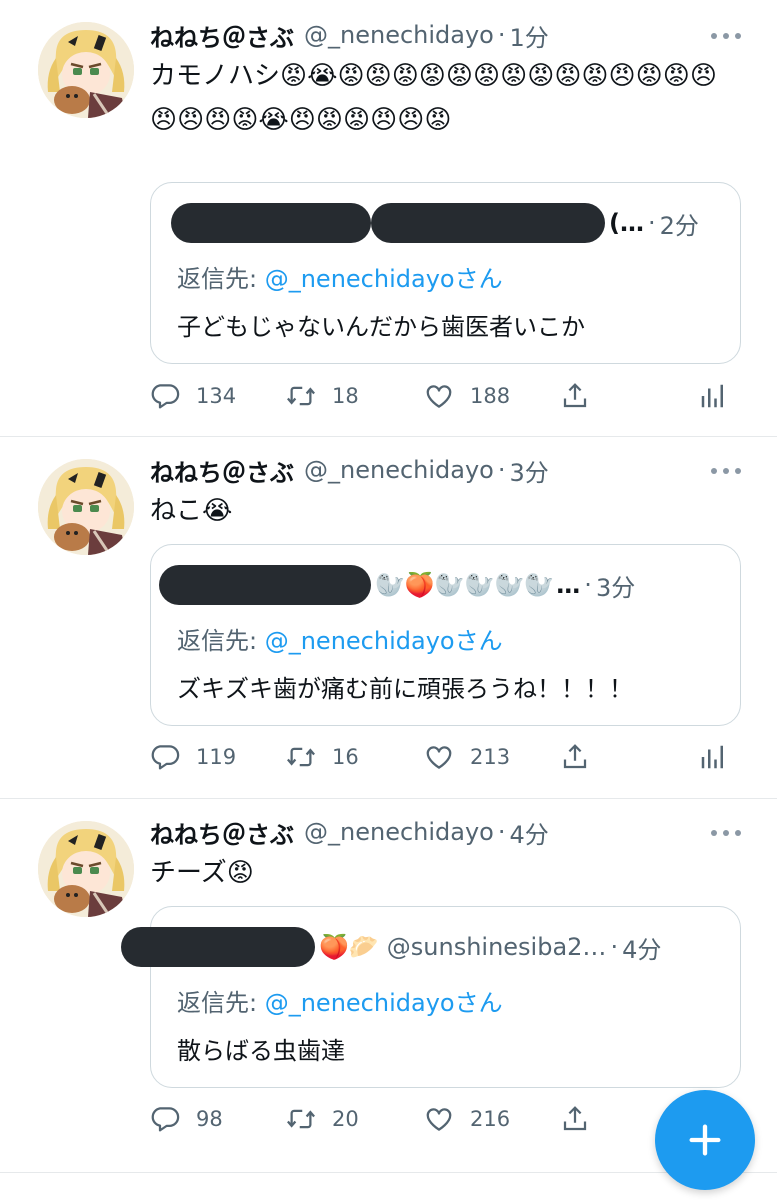 The image size is (777, 1200). What do you see at coordinates (209, 1119) in the screenshot?
I see `reply-count: 98` at bounding box center [209, 1119].